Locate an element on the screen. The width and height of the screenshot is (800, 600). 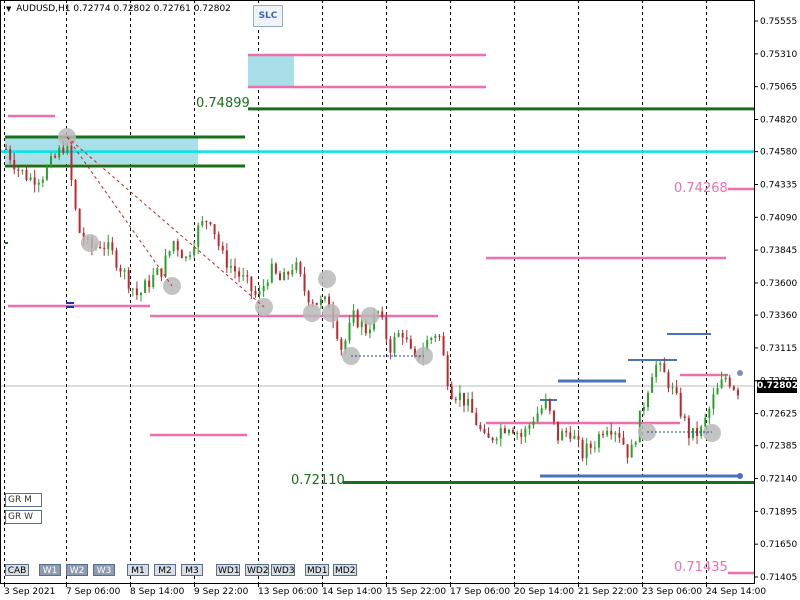
level-endpoint-marker is located at coordinates (740, 373).